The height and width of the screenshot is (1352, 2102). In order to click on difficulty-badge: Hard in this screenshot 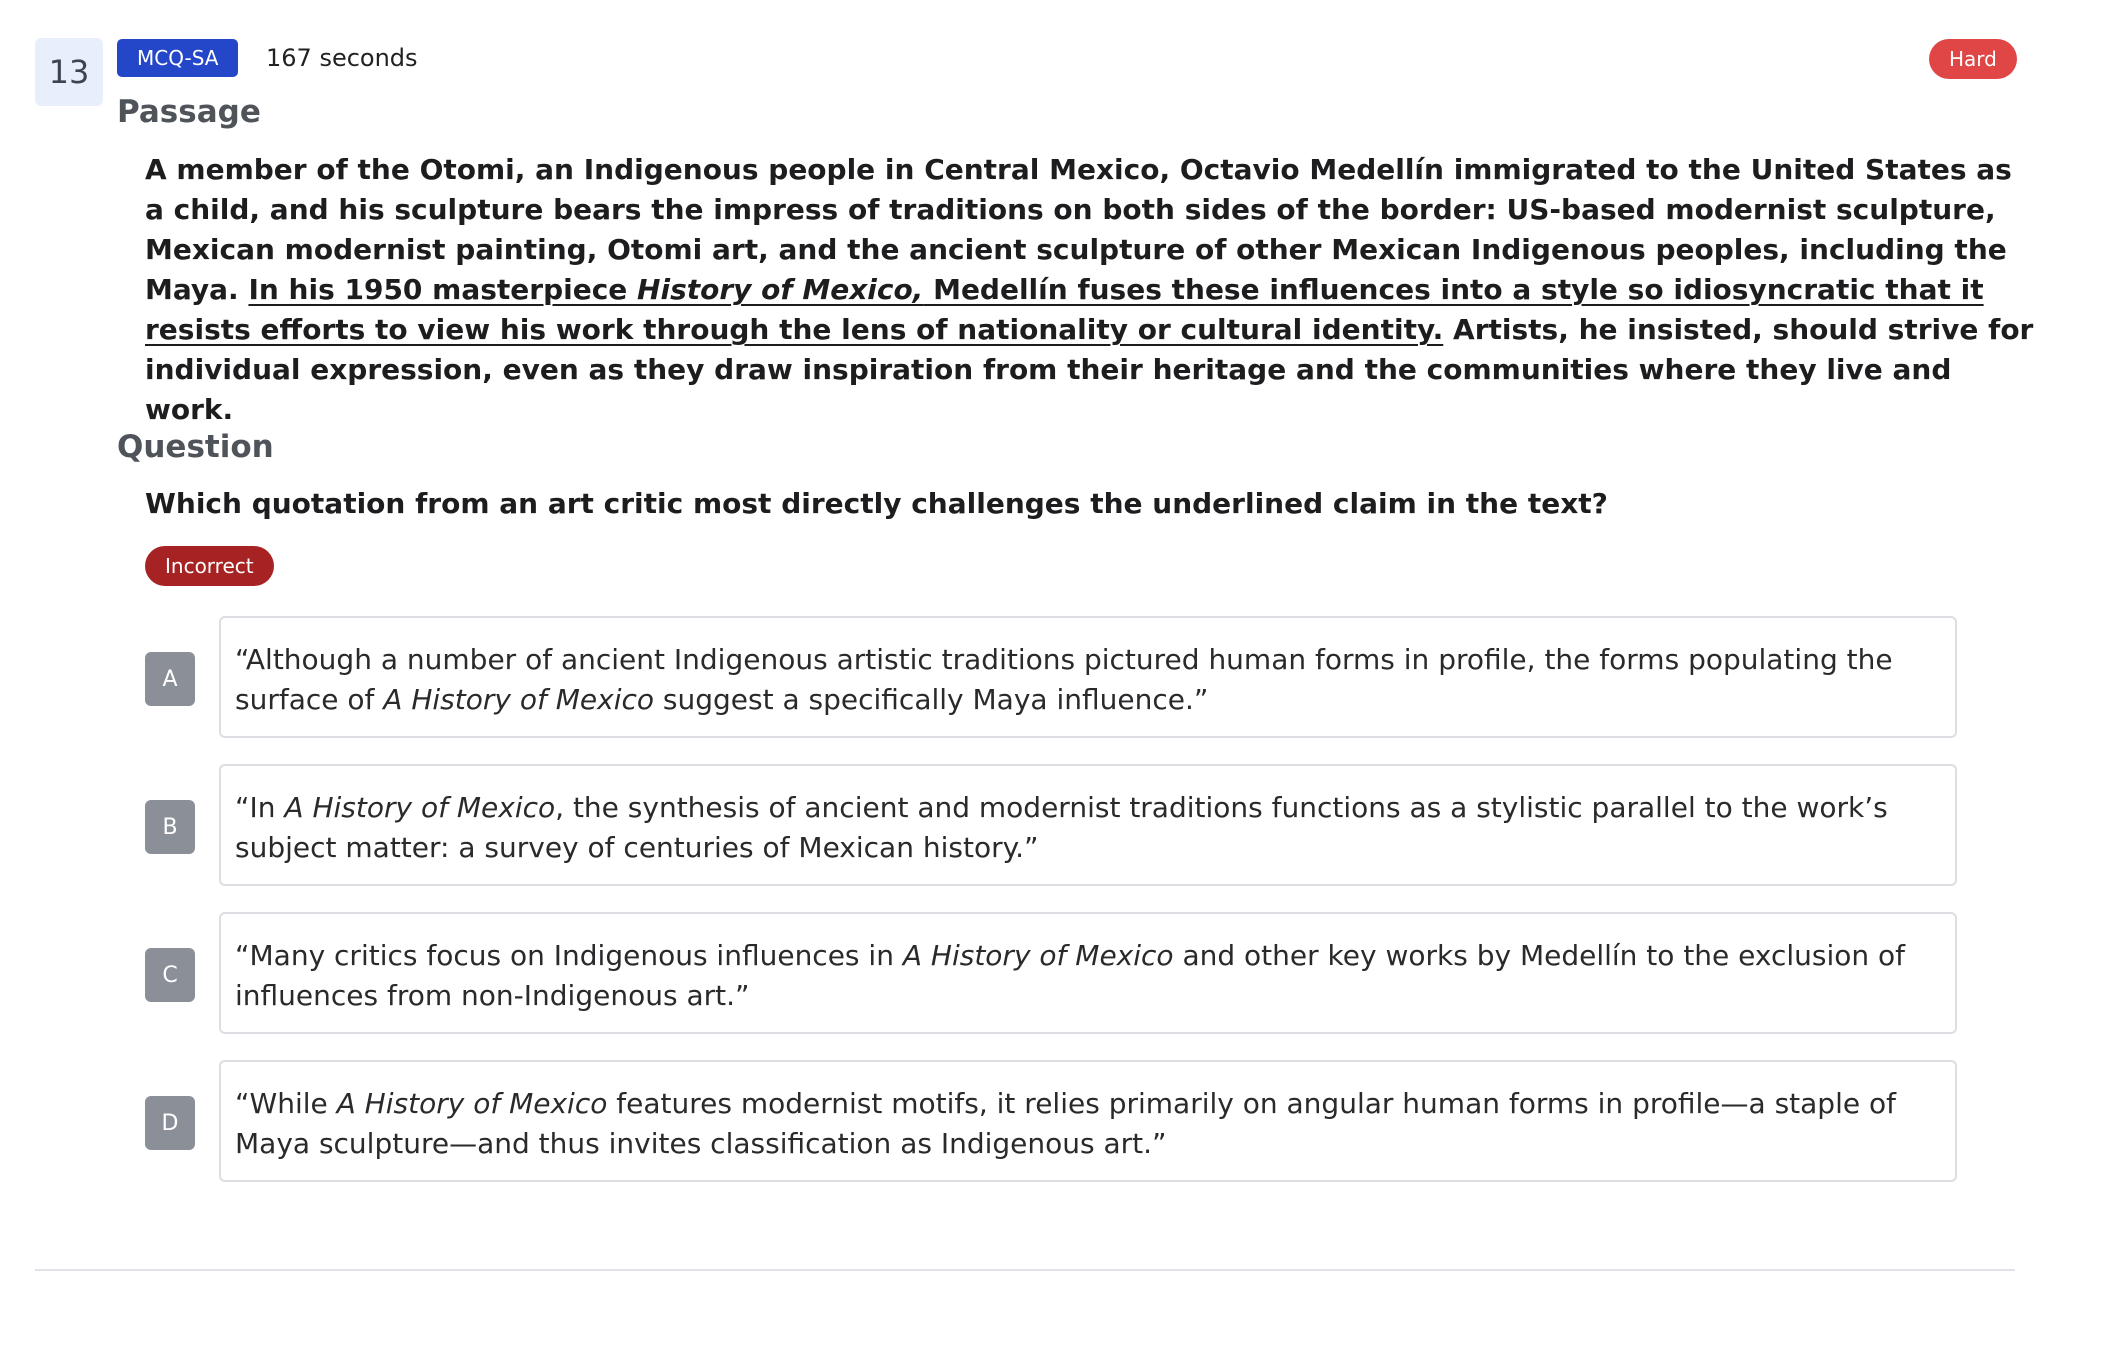, I will do `click(1973, 59)`.